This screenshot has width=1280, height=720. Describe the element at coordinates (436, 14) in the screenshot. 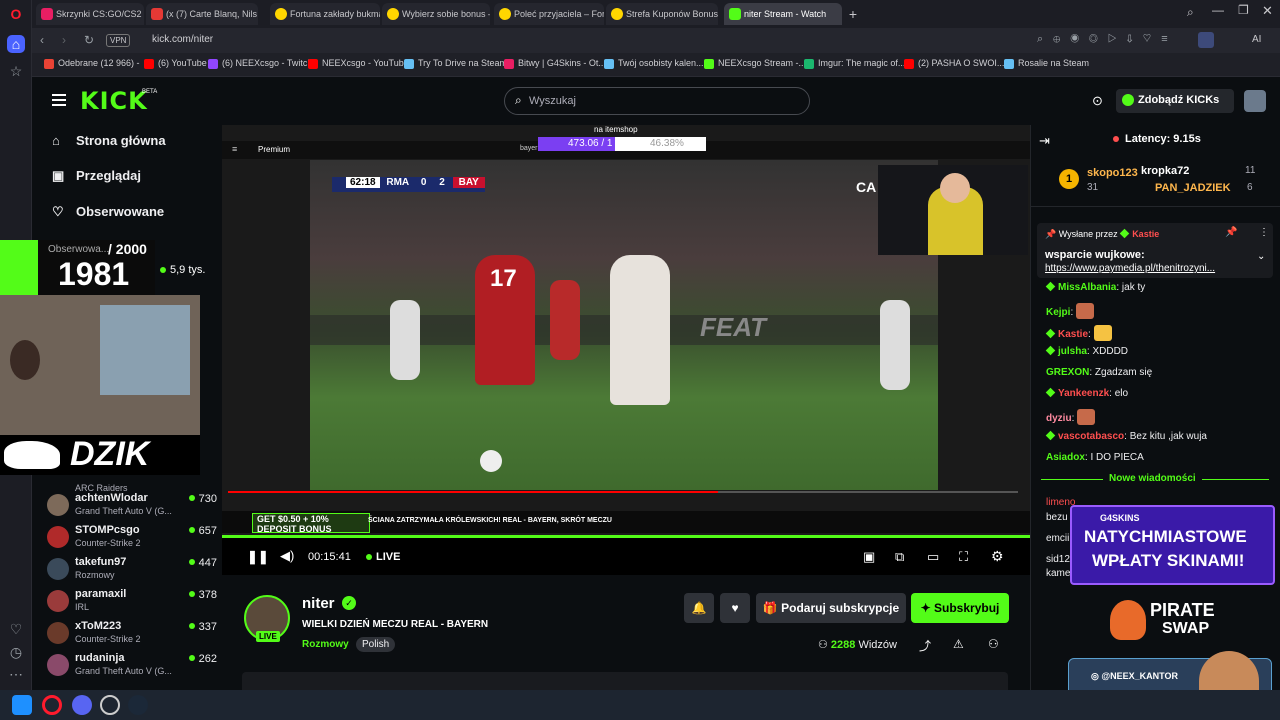

I see `tab-fortuna-bonus: Wybierz sobie bonus – Fo` at that location.